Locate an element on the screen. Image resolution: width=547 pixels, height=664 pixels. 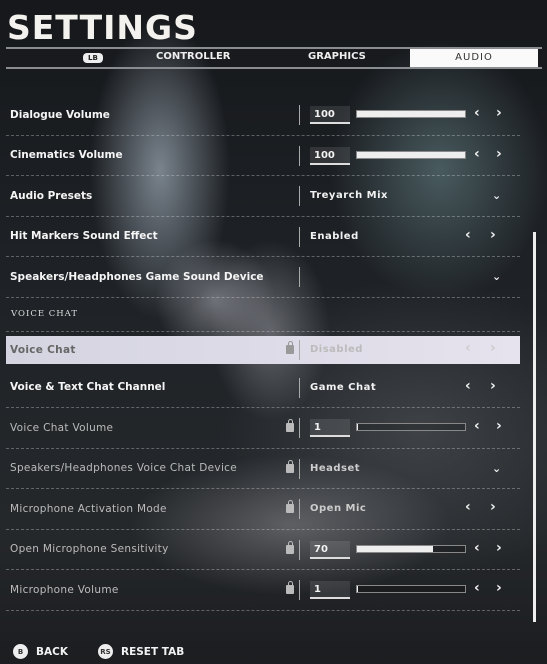
setting-label: Dialogue Volume is located at coordinates (60, 114).